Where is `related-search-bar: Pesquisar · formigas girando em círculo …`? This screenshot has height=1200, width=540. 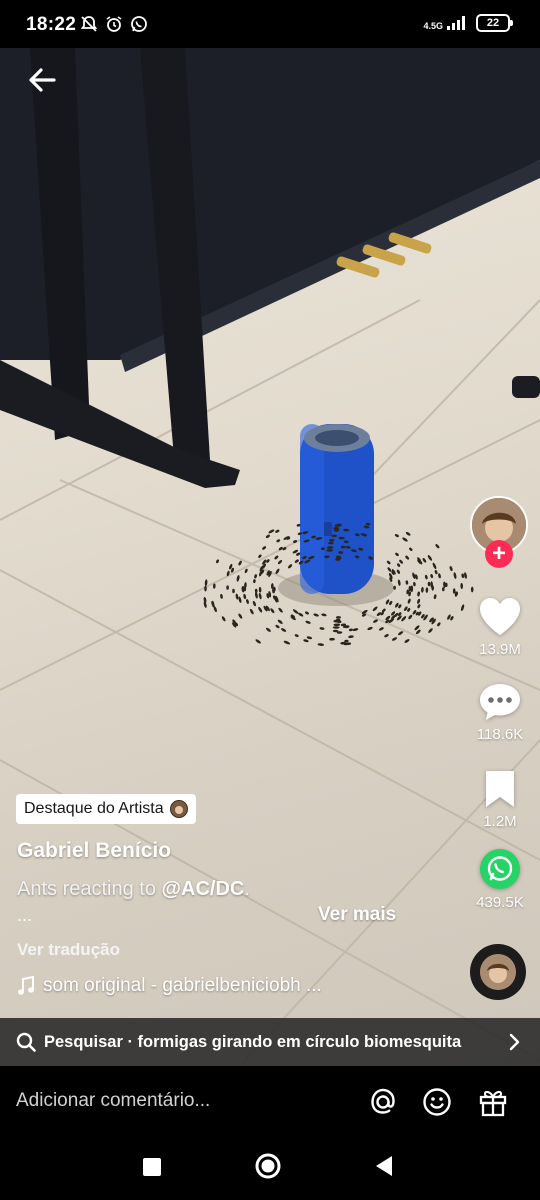
related-search-bar: Pesquisar · formigas girando em círculo … is located at coordinates (270, 1042).